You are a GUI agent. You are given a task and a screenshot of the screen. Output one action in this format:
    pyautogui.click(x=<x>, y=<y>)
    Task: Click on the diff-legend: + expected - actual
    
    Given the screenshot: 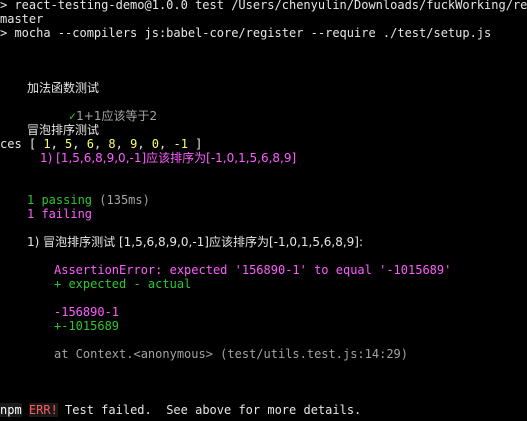 What is the action you would take?
    pyautogui.click(x=123, y=284)
    